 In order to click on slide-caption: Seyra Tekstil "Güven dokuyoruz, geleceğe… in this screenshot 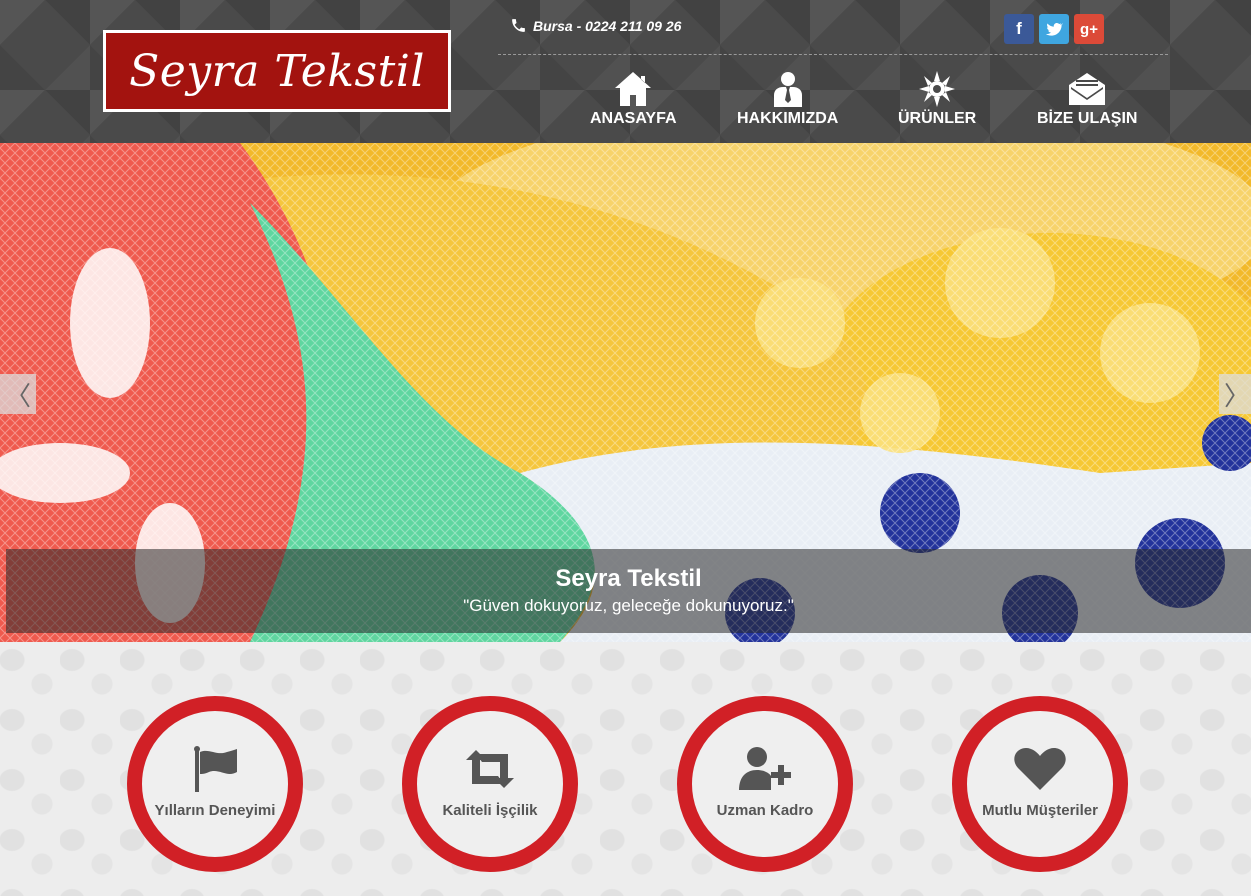, I will do `click(628, 591)`.